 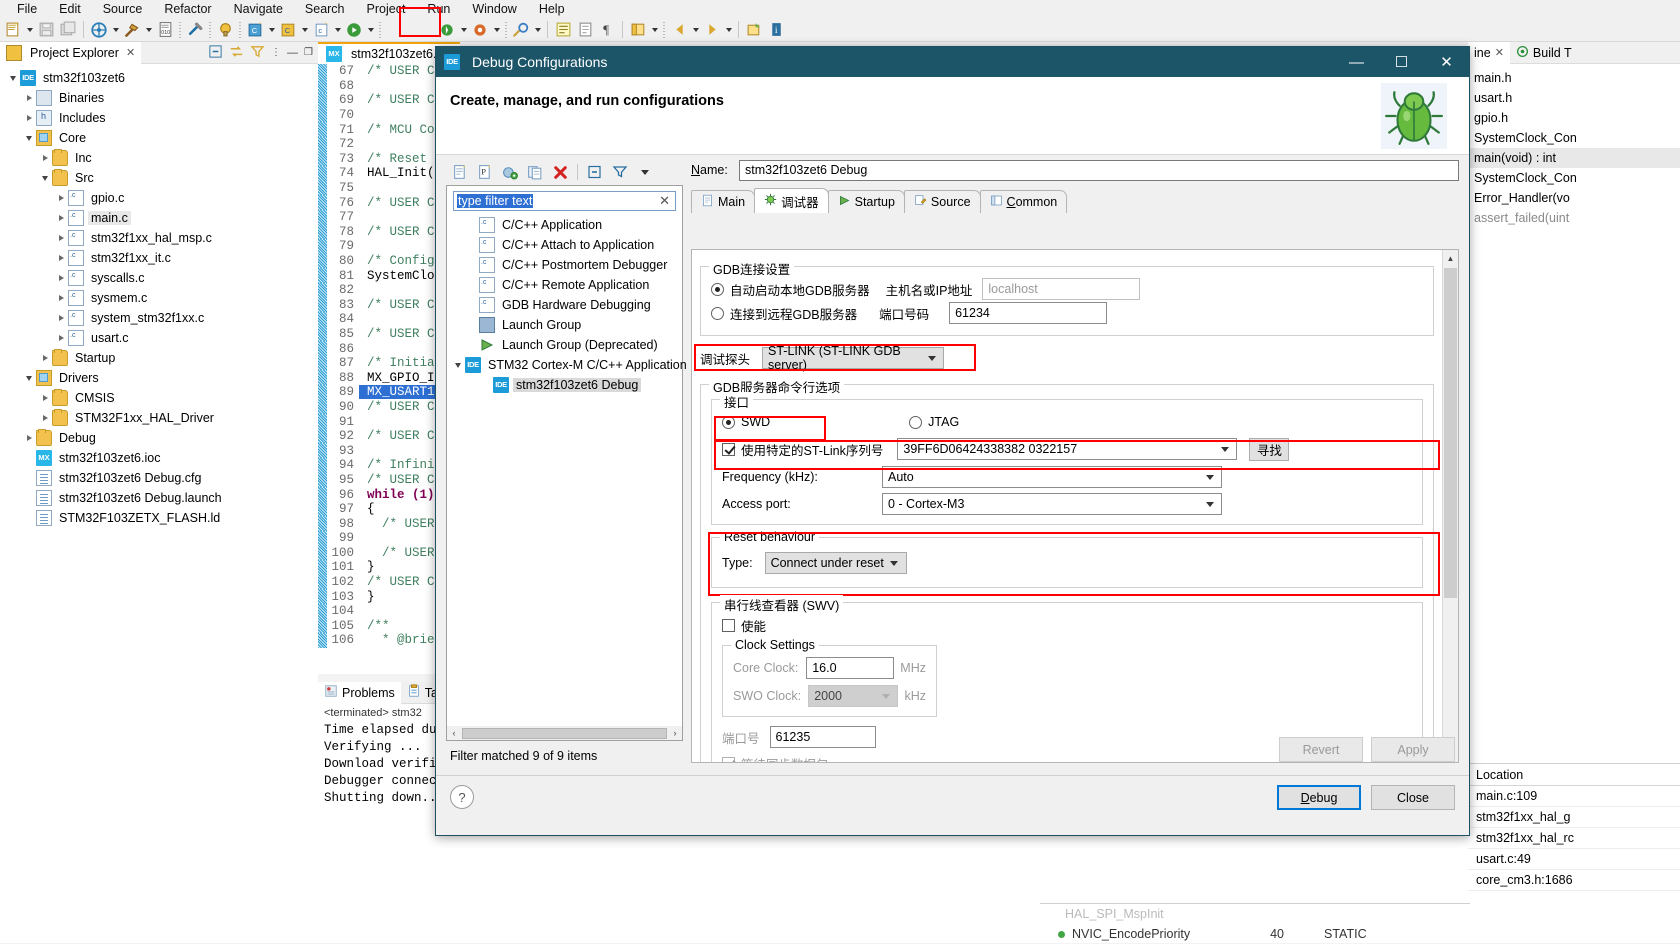 What do you see at coordinates (159, 438) in the screenshot?
I see `tree-item: Debug` at bounding box center [159, 438].